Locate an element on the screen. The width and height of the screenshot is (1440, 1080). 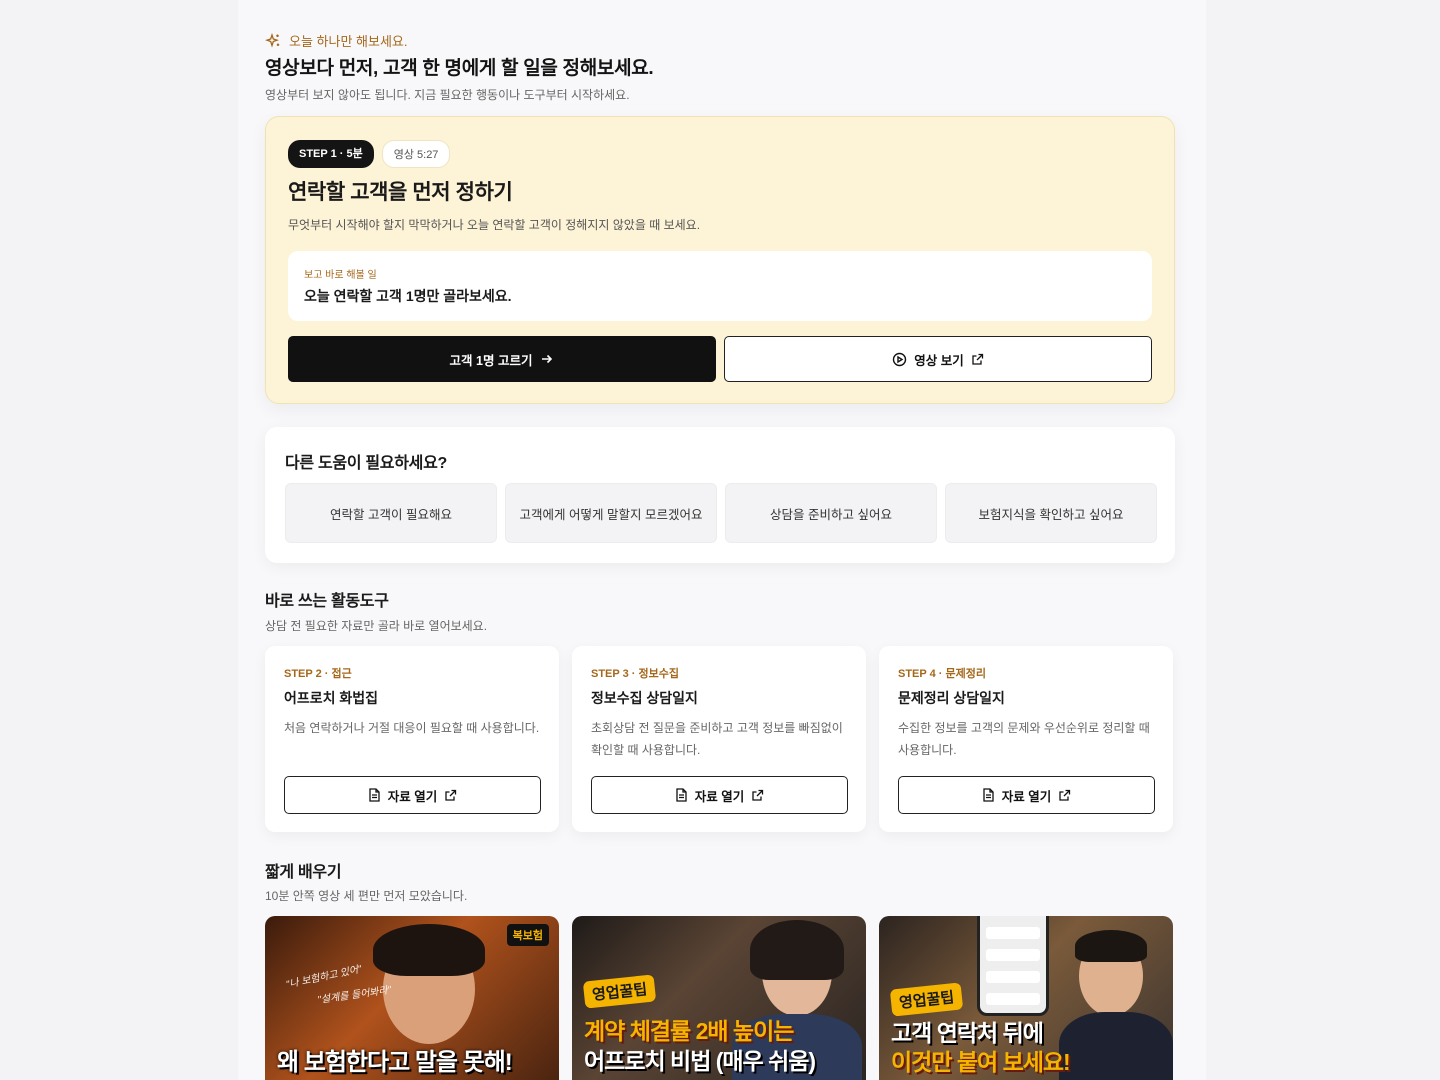
help-option-what-to-say: 고객에게 어떻게 말할지 모르겠어요 is located at coordinates (611, 513).